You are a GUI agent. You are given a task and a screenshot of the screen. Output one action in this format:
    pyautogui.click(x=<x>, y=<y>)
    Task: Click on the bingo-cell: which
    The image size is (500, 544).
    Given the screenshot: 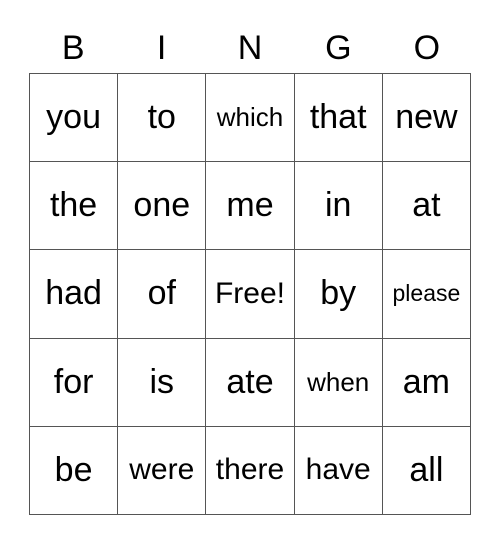 What is the action you would take?
    pyautogui.click(x=250, y=118)
    